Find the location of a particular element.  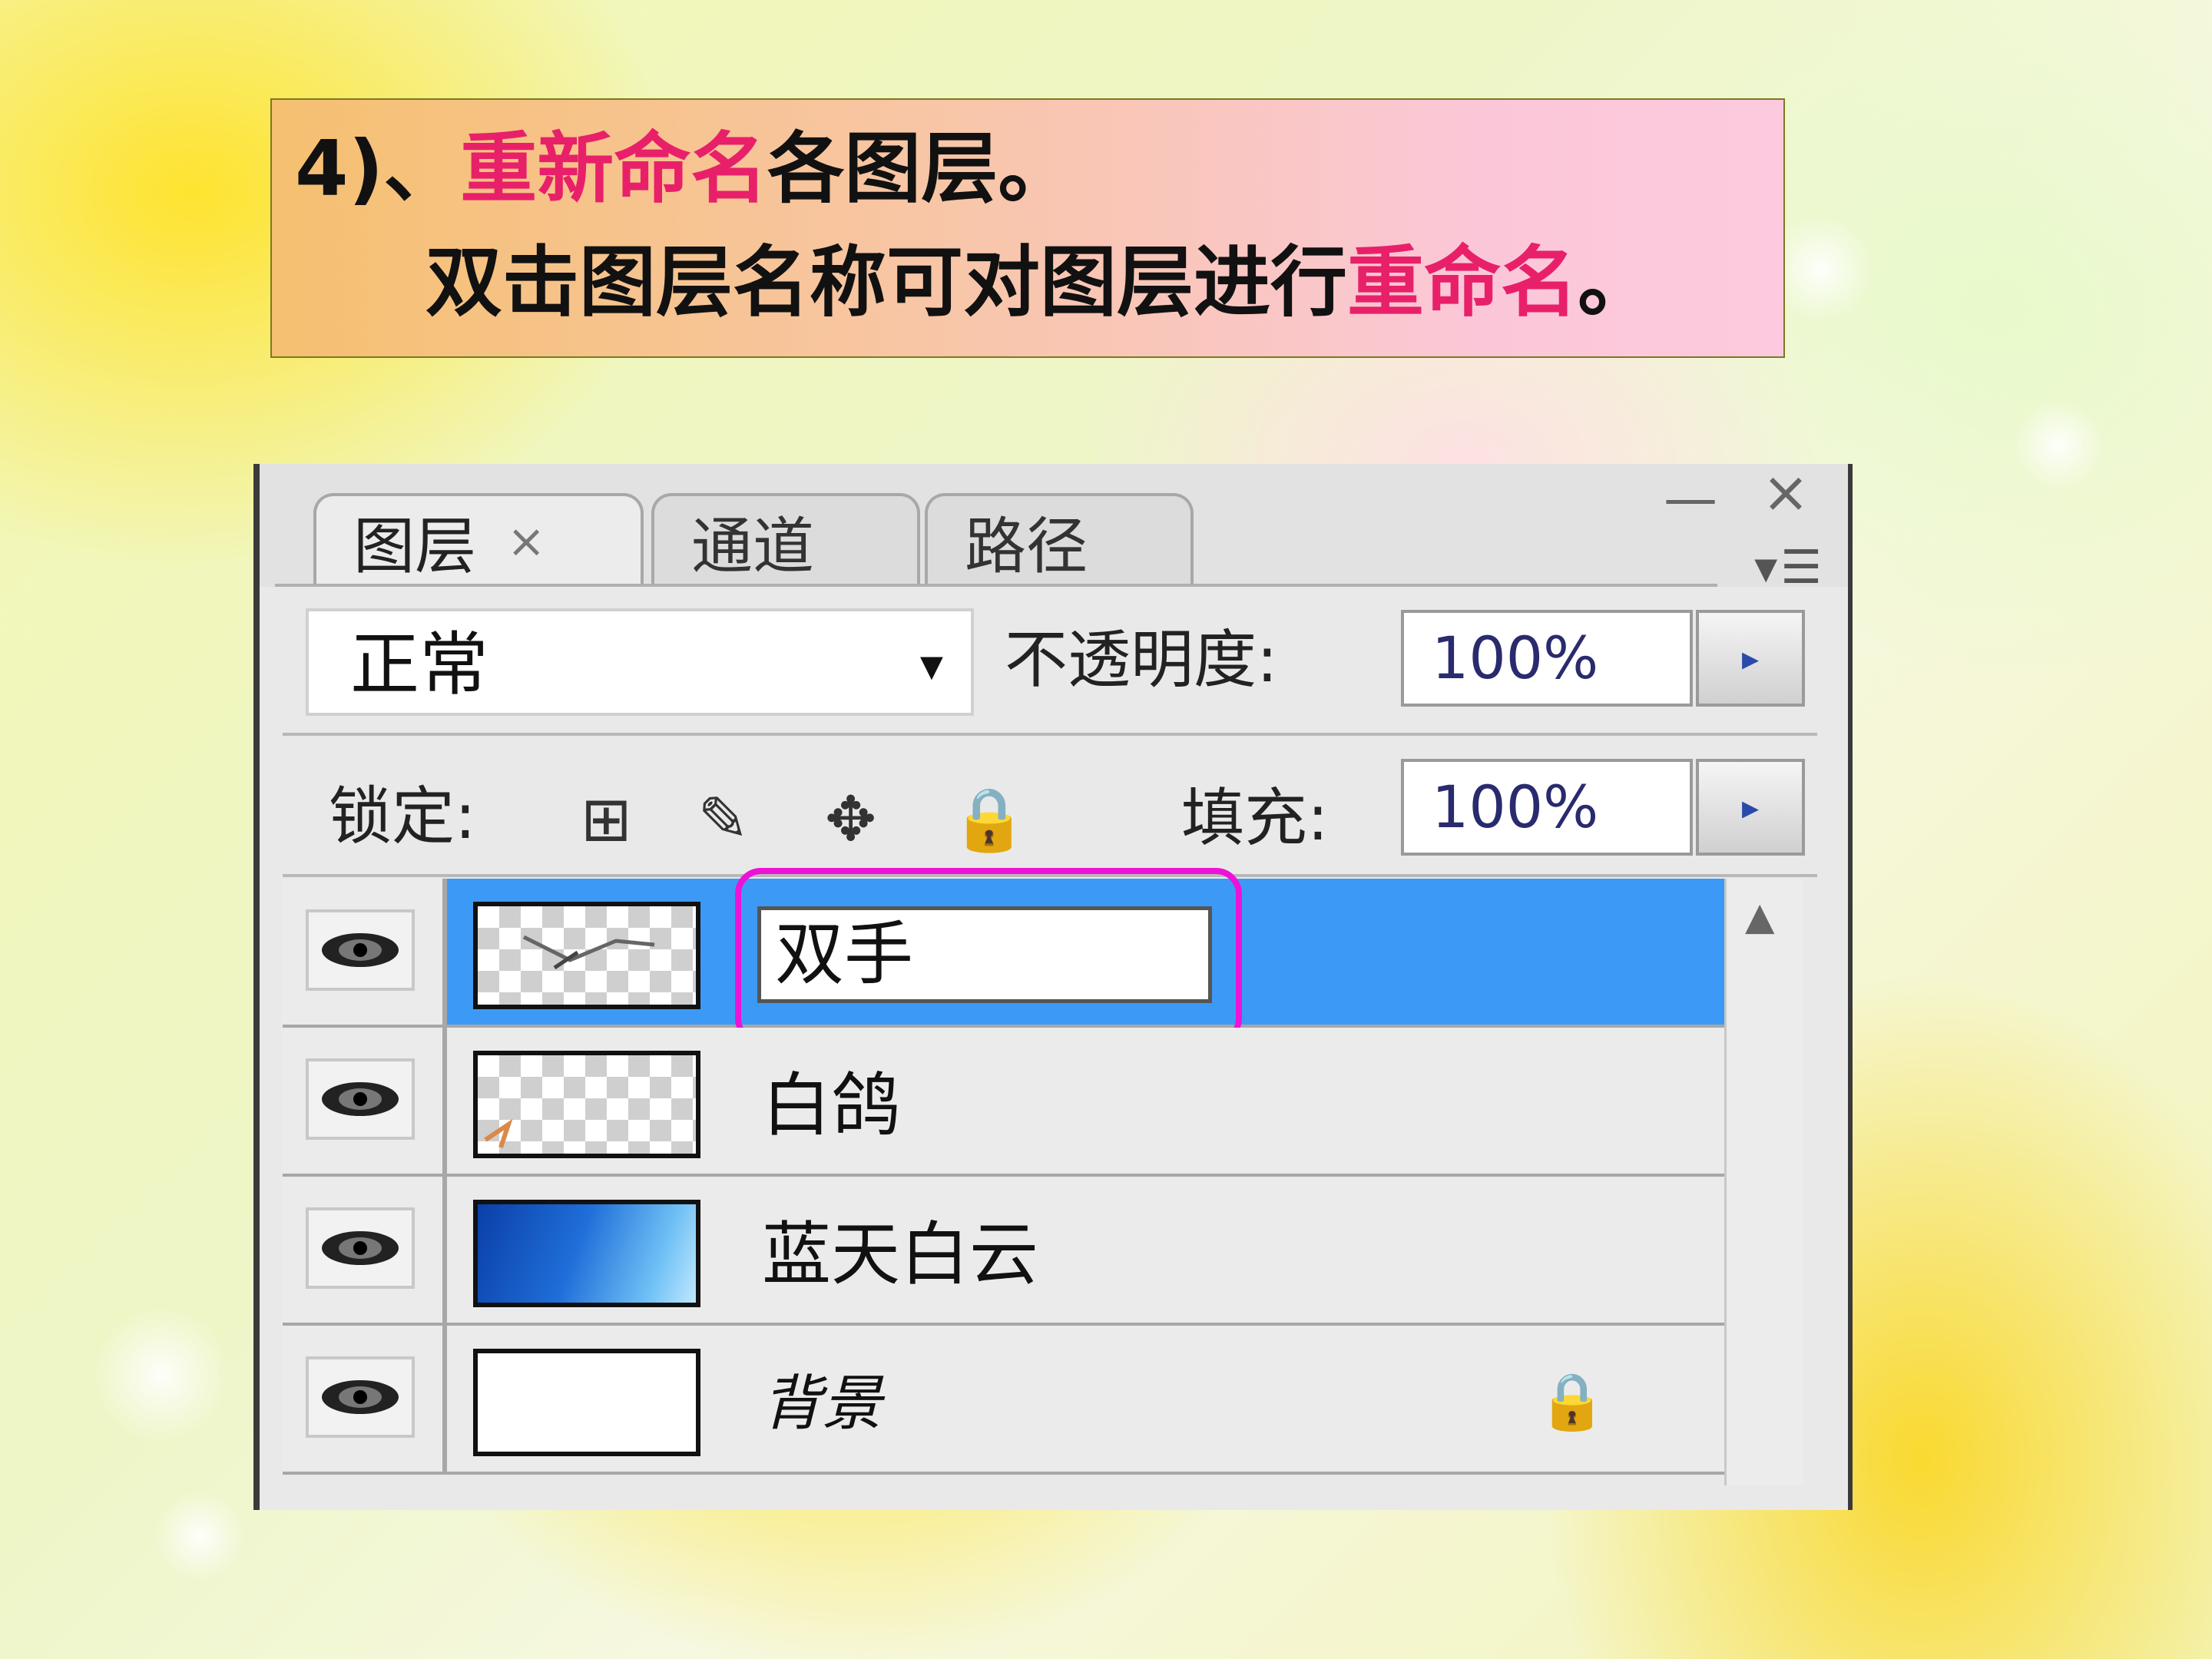

layer-row-sky: 蓝天白云 is located at coordinates (1005, 1252).